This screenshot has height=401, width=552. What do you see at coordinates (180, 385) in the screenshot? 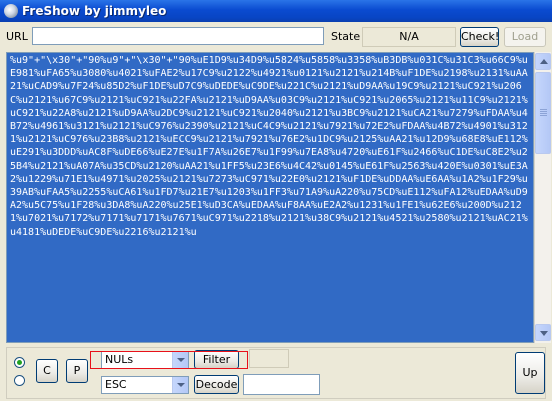
I see `chevron-down-icon` at bounding box center [180, 385].